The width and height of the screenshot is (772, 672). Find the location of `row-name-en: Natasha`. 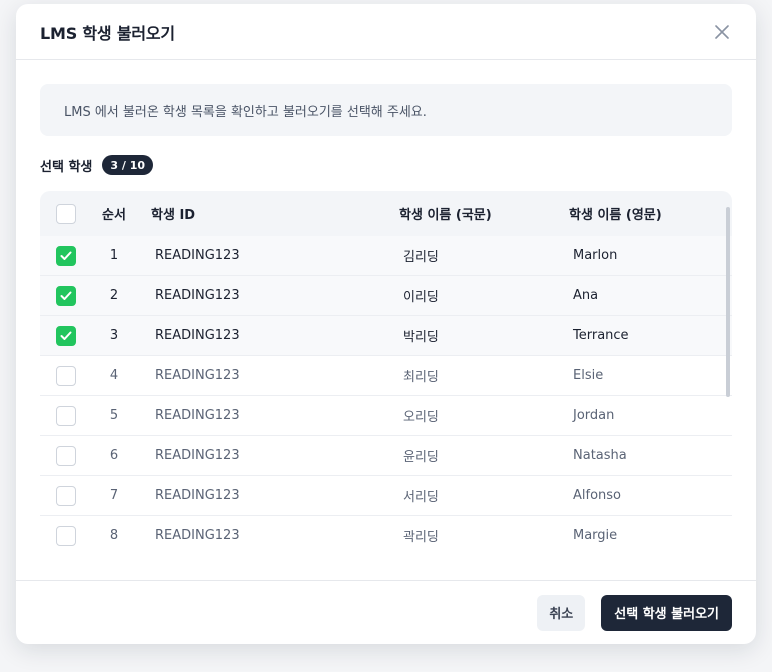

row-name-en: Natasha is located at coordinates (600, 455).